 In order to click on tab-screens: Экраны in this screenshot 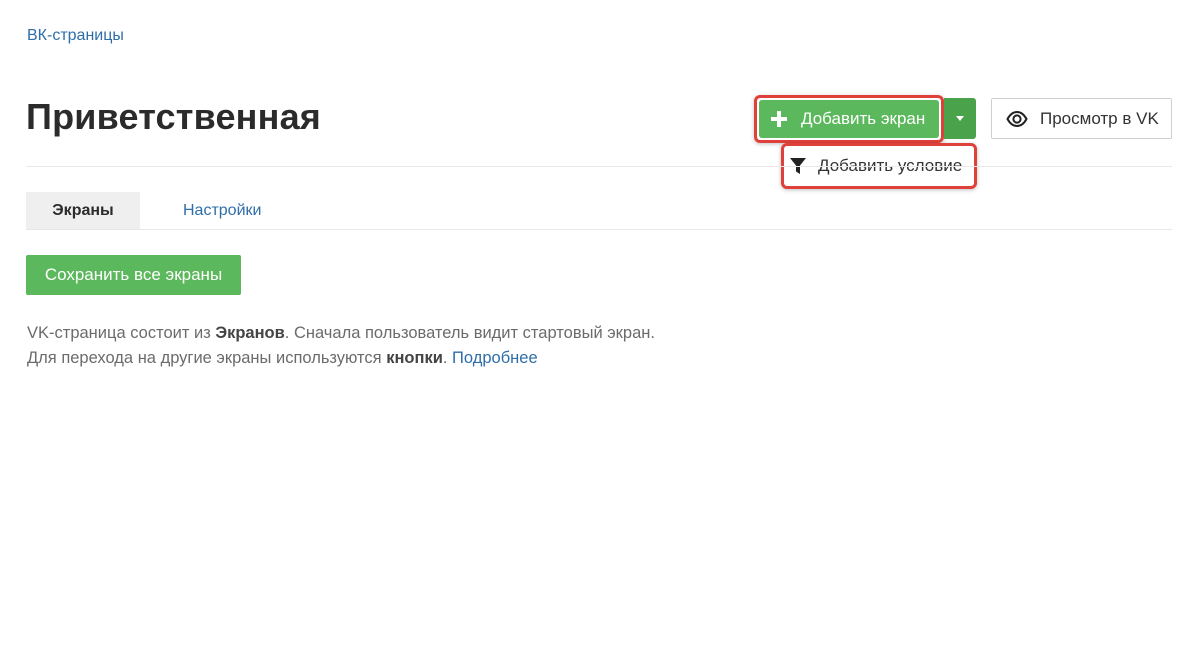, I will do `click(83, 210)`.